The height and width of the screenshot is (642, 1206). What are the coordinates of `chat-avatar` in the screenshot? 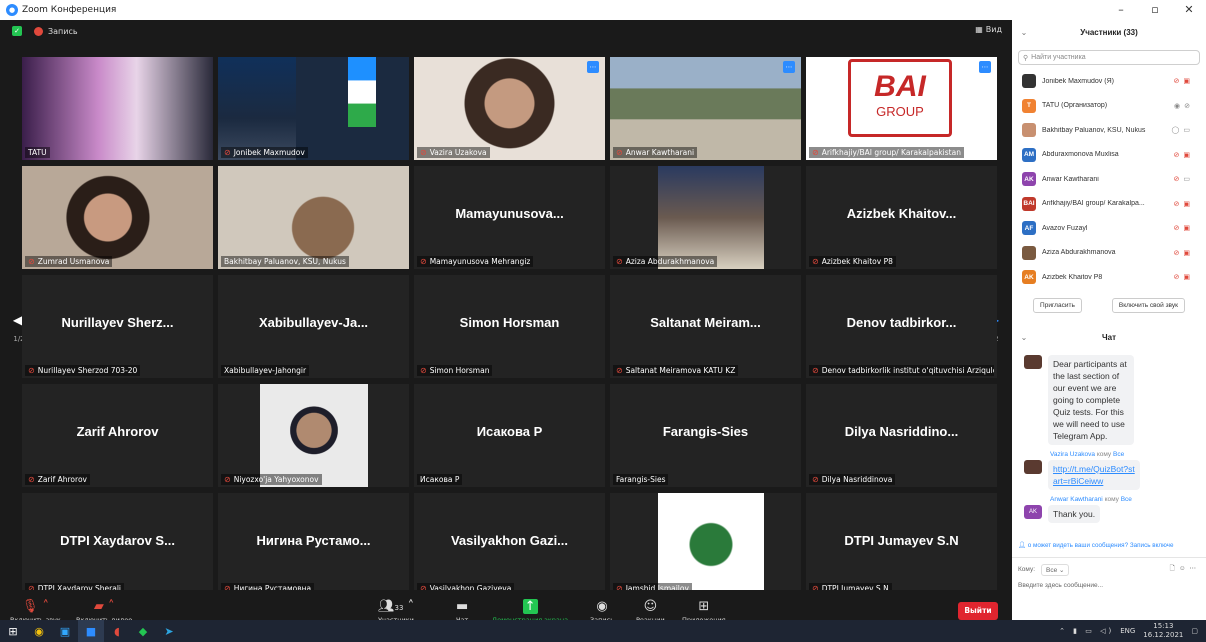 It's located at (1033, 466).